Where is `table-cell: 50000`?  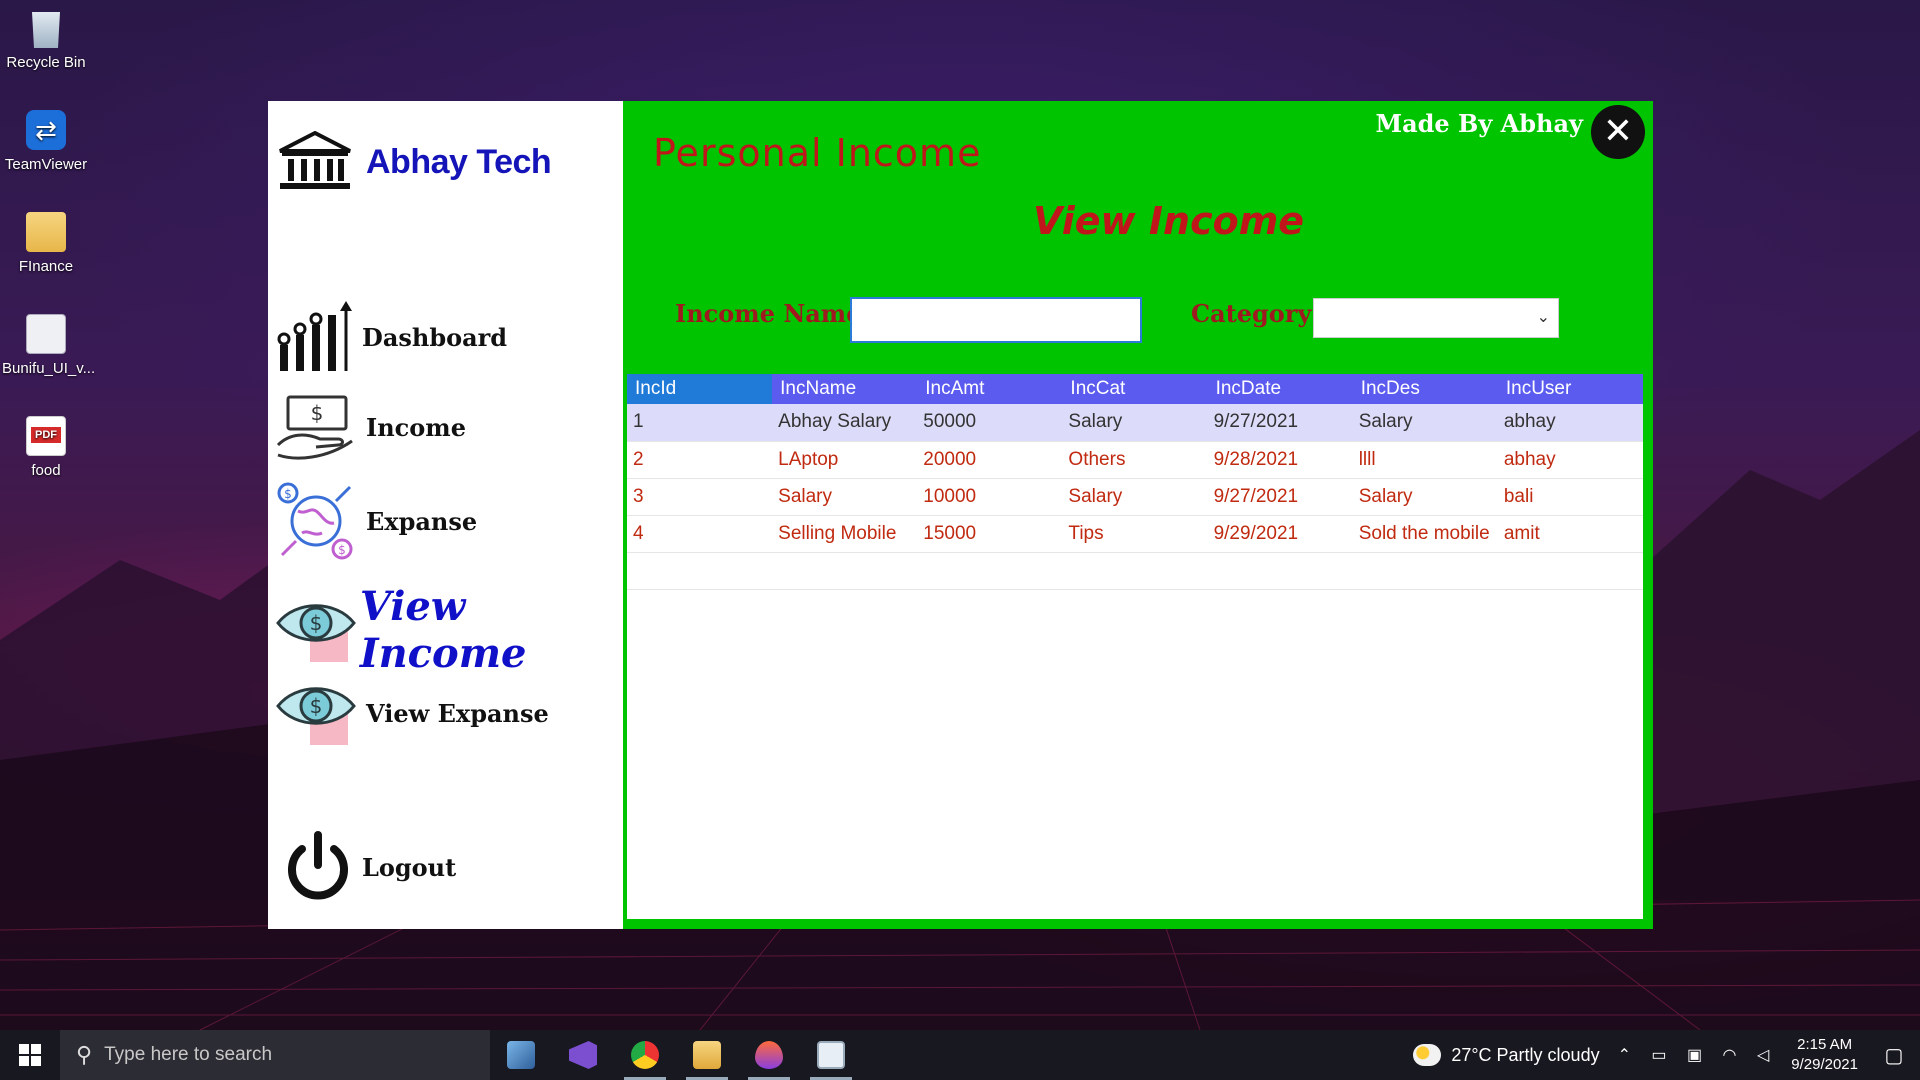
table-cell: 50000 is located at coordinates (990, 423).